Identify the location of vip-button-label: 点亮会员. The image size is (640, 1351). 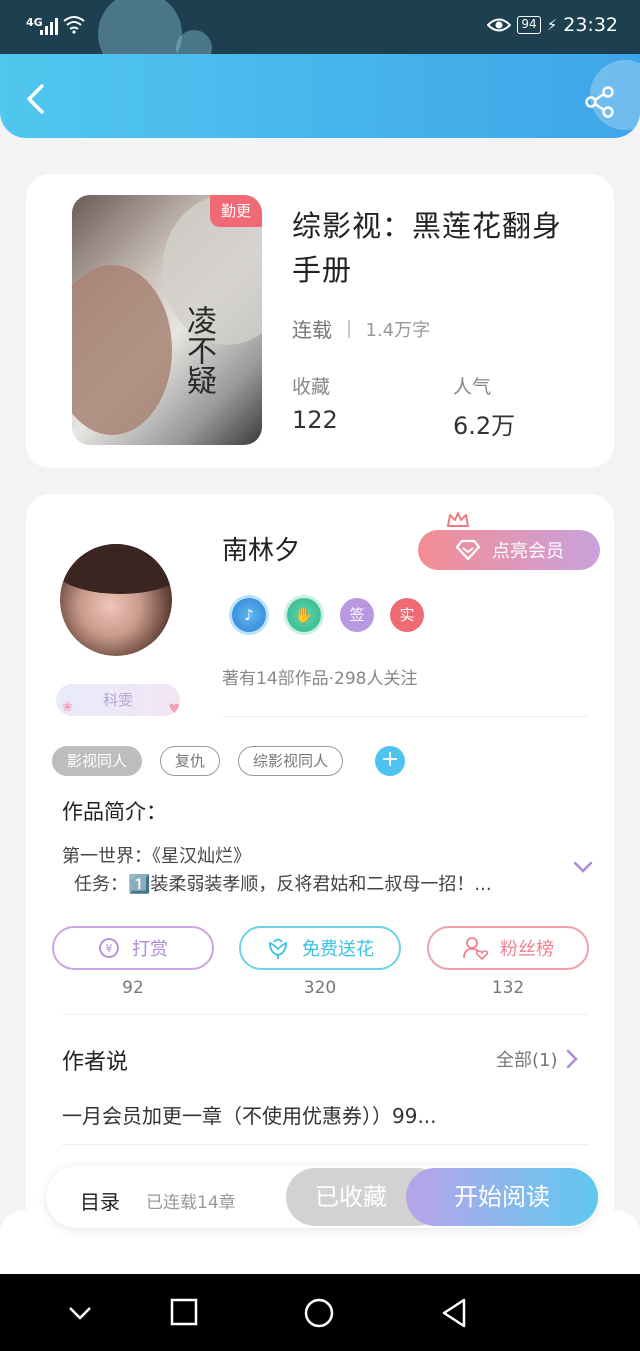
(528, 551).